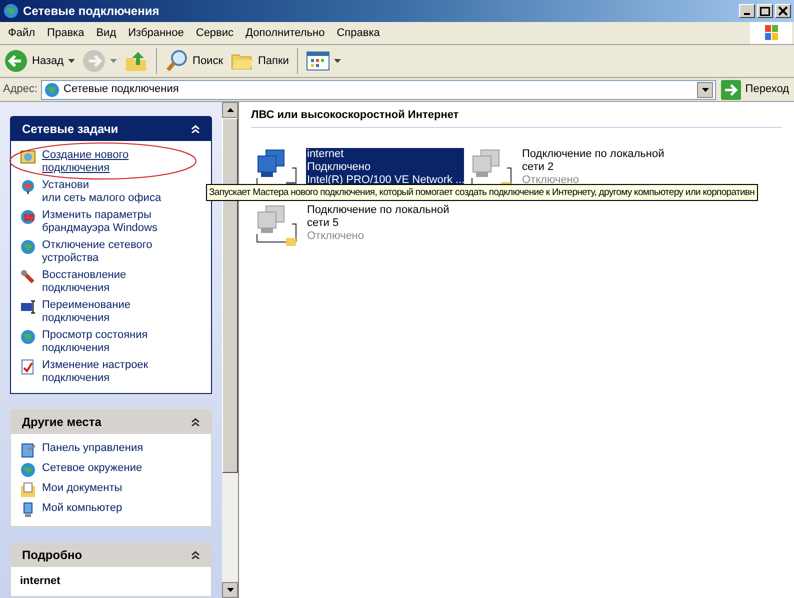 Image resolution: width=794 pixels, height=598 pixels. Describe the element at coordinates (516, 117) in the screenshot. I see `group-title: ЛВС или высокоскоростной Интернет` at that location.